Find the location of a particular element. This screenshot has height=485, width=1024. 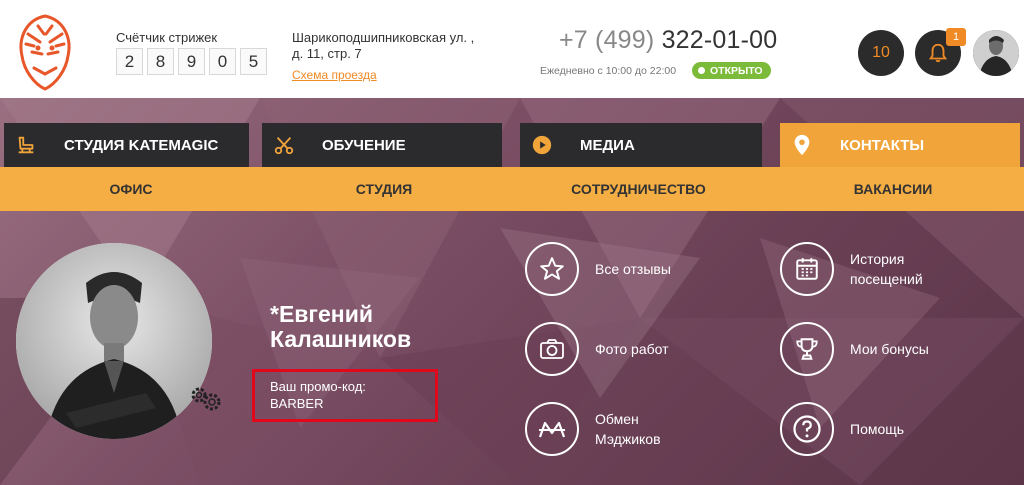

subnav-vacancies: ВАКАНСИИ is located at coordinates (893, 189).